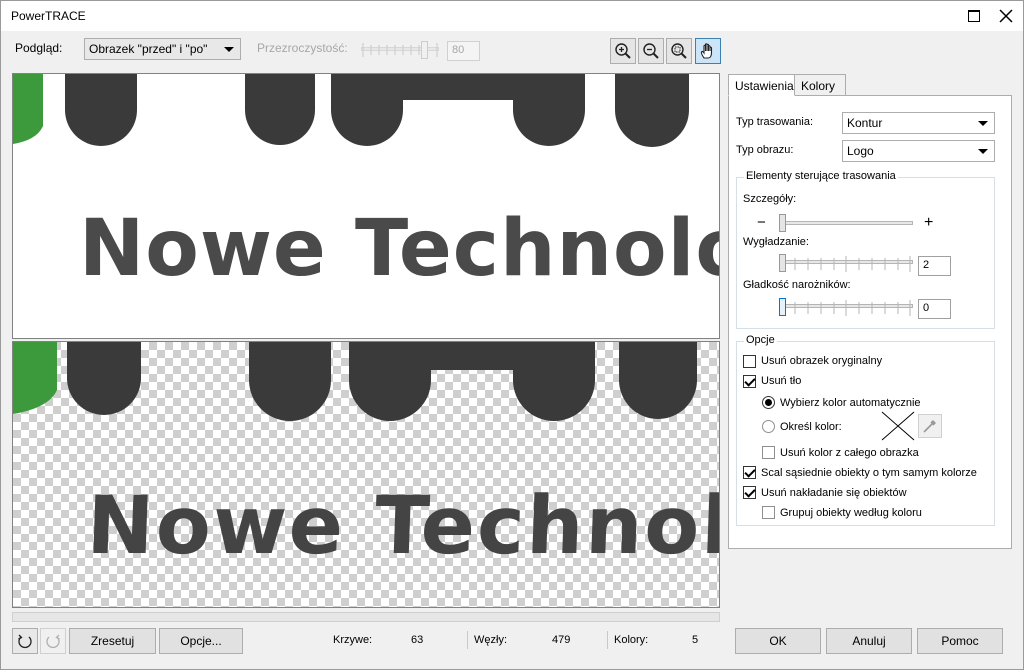 This screenshot has height=670, width=1024. Describe the element at coordinates (1006, 16) in the screenshot. I see `close-button` at that location.